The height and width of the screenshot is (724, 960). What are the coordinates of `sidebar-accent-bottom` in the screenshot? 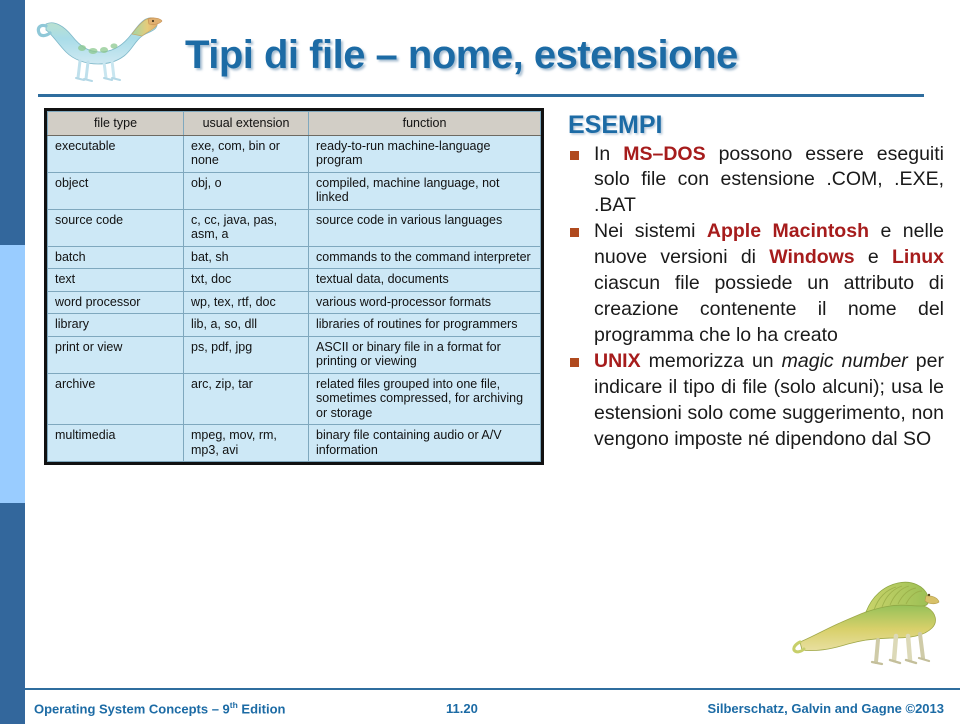 It's located at (12, 613).